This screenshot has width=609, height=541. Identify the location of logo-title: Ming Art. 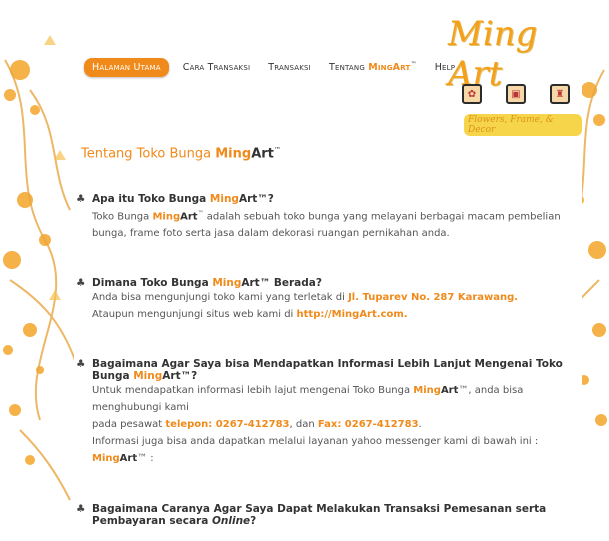
(493, 54).